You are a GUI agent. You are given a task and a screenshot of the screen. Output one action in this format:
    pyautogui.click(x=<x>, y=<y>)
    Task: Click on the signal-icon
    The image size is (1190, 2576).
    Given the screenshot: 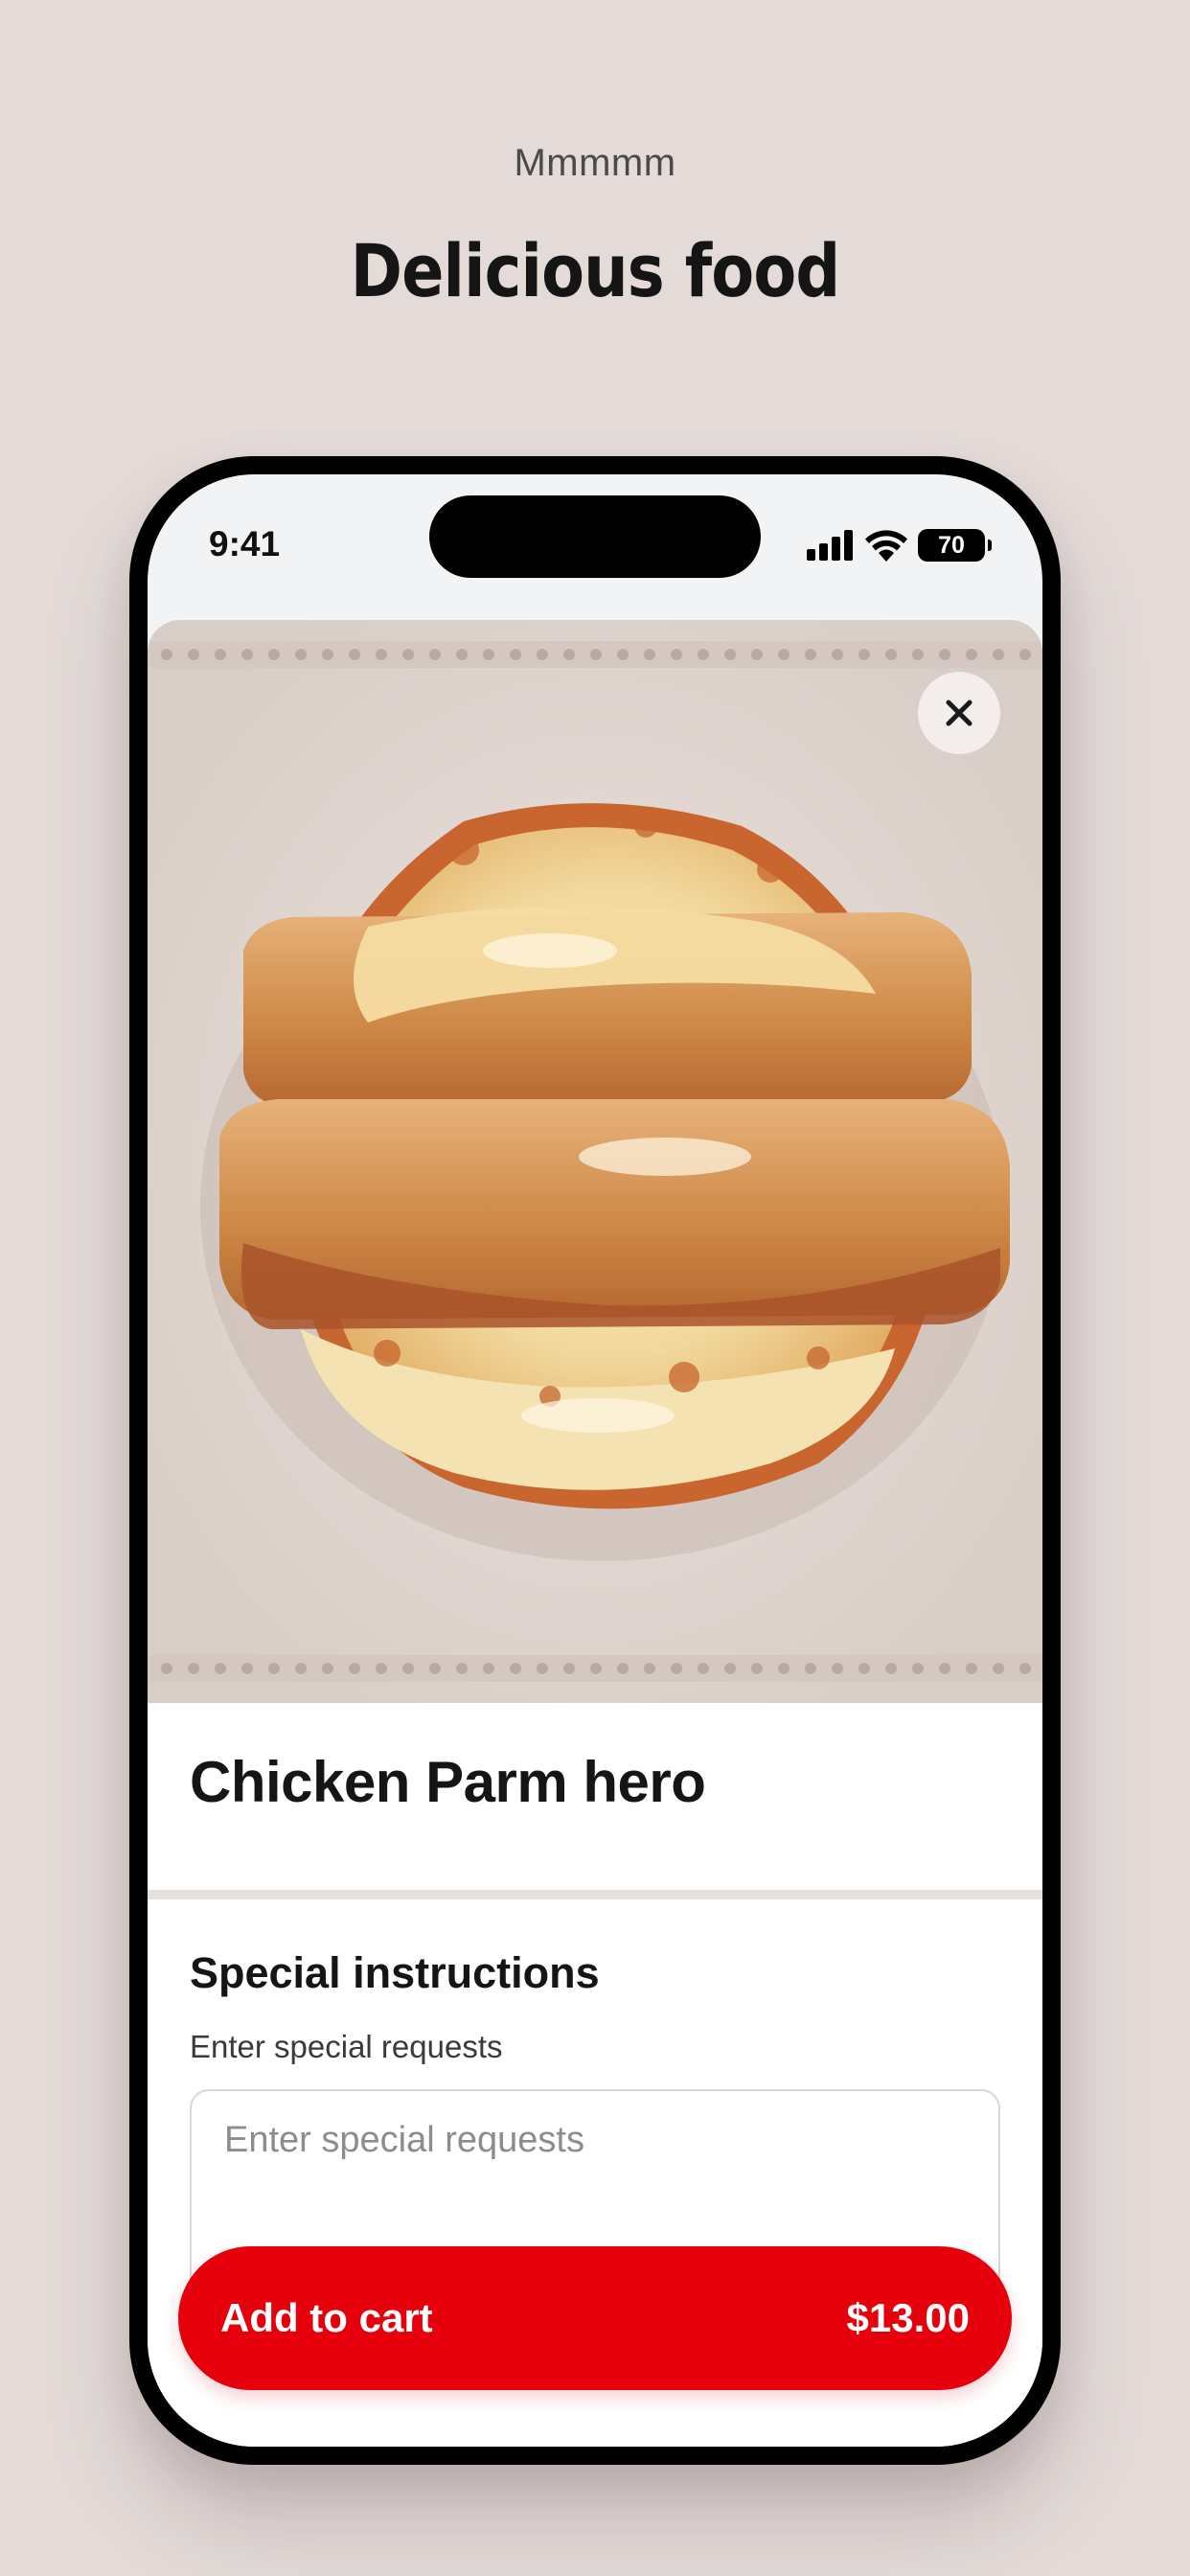 What is the action you would take?
    pyautogui.click(x=830, y=545)
    